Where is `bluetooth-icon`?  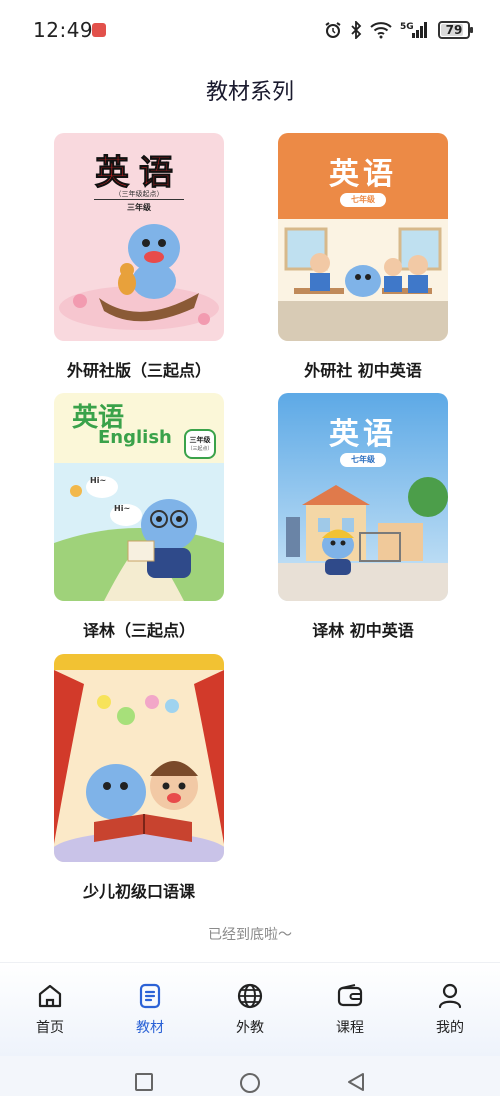 bluetooth-icon is located at coordinates (356, 30).